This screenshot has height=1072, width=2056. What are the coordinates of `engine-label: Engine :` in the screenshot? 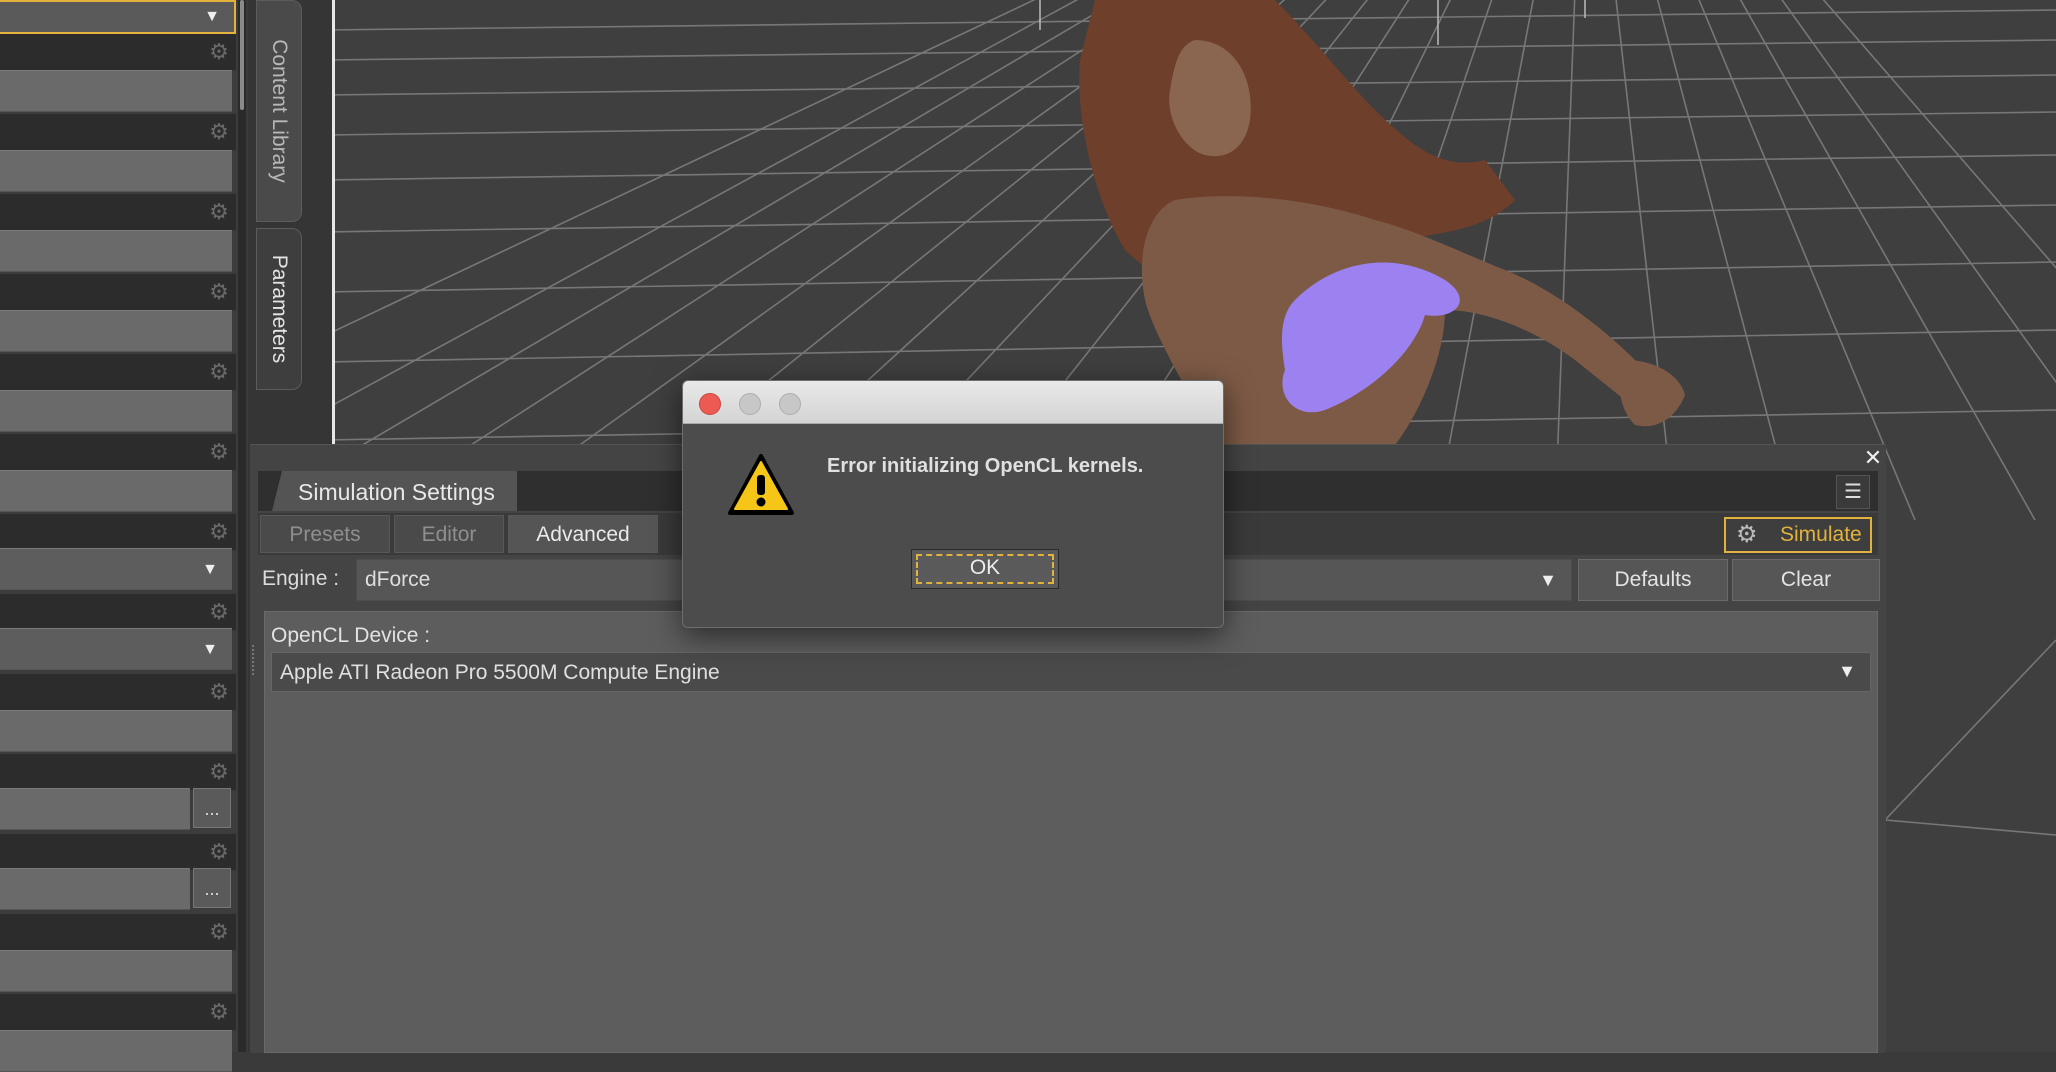 It's located at (301, 578).